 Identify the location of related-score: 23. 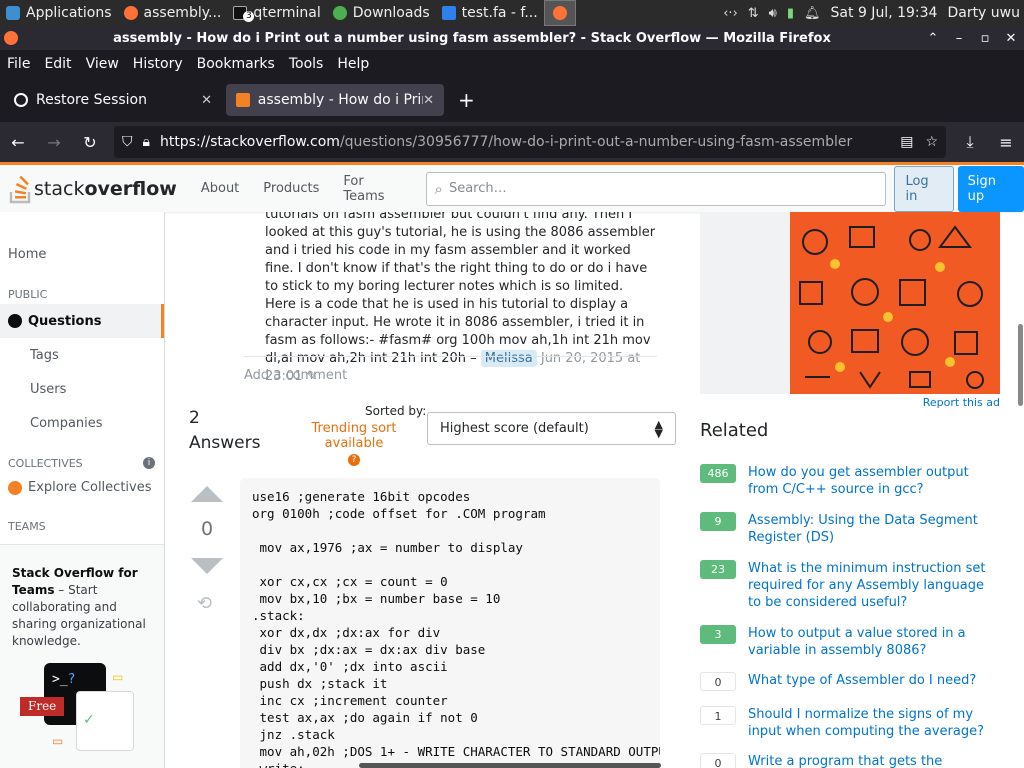
(718, 569).